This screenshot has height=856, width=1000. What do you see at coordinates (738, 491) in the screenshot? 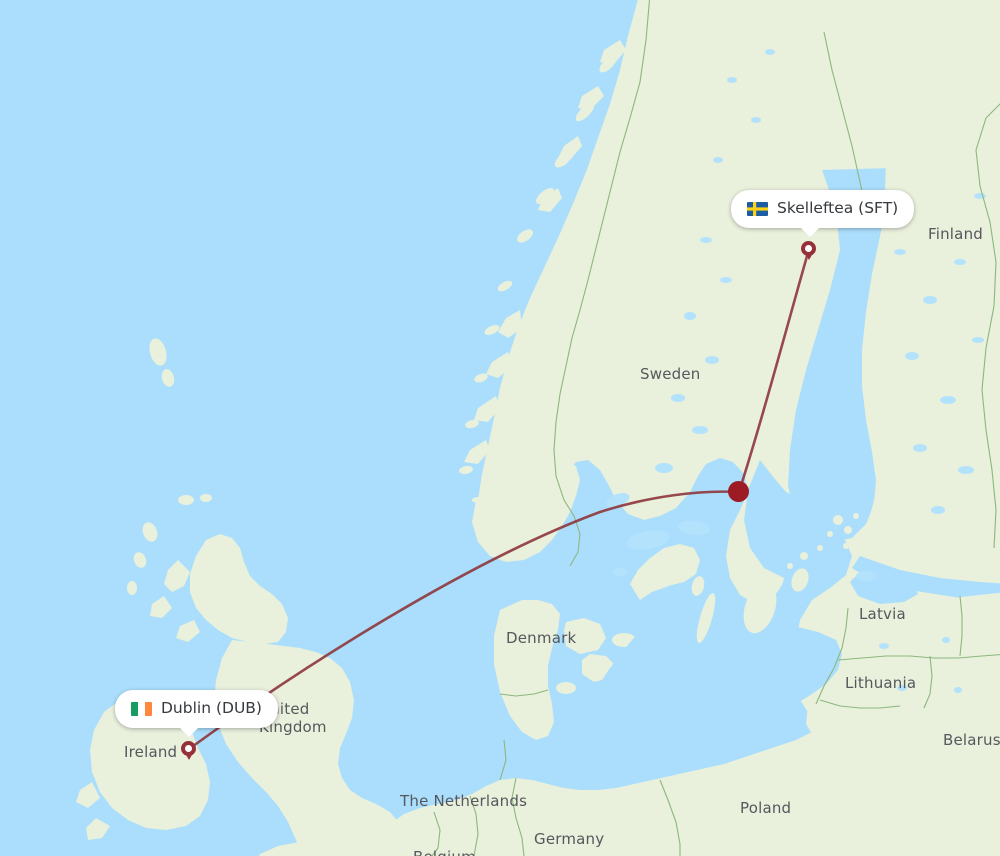
I see `waypoint-marker-stockholm` at bounding box center [738, 491].